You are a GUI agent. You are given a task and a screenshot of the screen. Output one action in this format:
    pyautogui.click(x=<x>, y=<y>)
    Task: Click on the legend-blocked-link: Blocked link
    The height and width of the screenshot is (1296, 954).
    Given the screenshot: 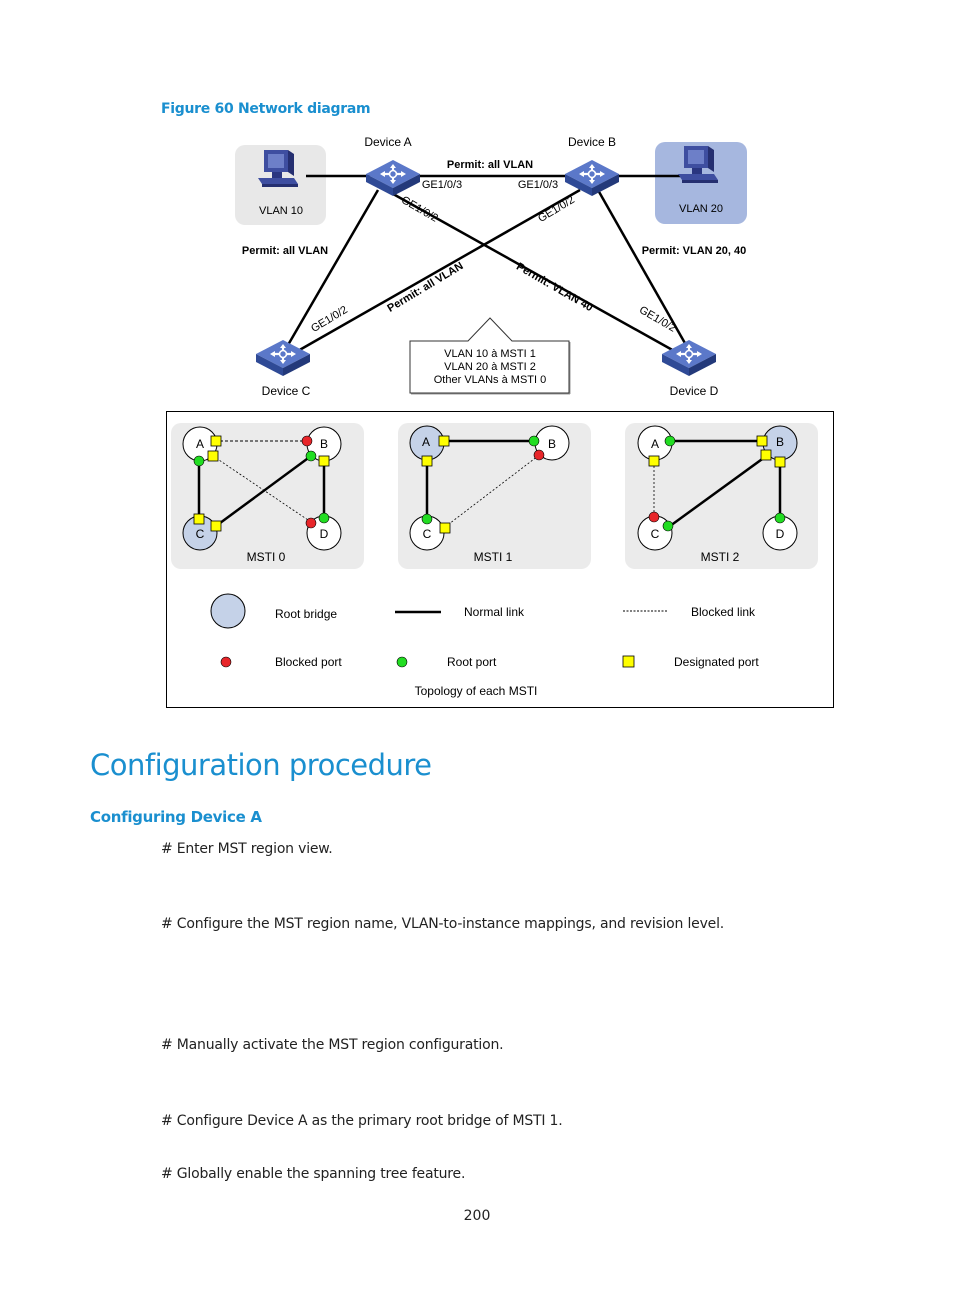 What is the action you would take?
    pyautogui.click(x=723, y=612)
    